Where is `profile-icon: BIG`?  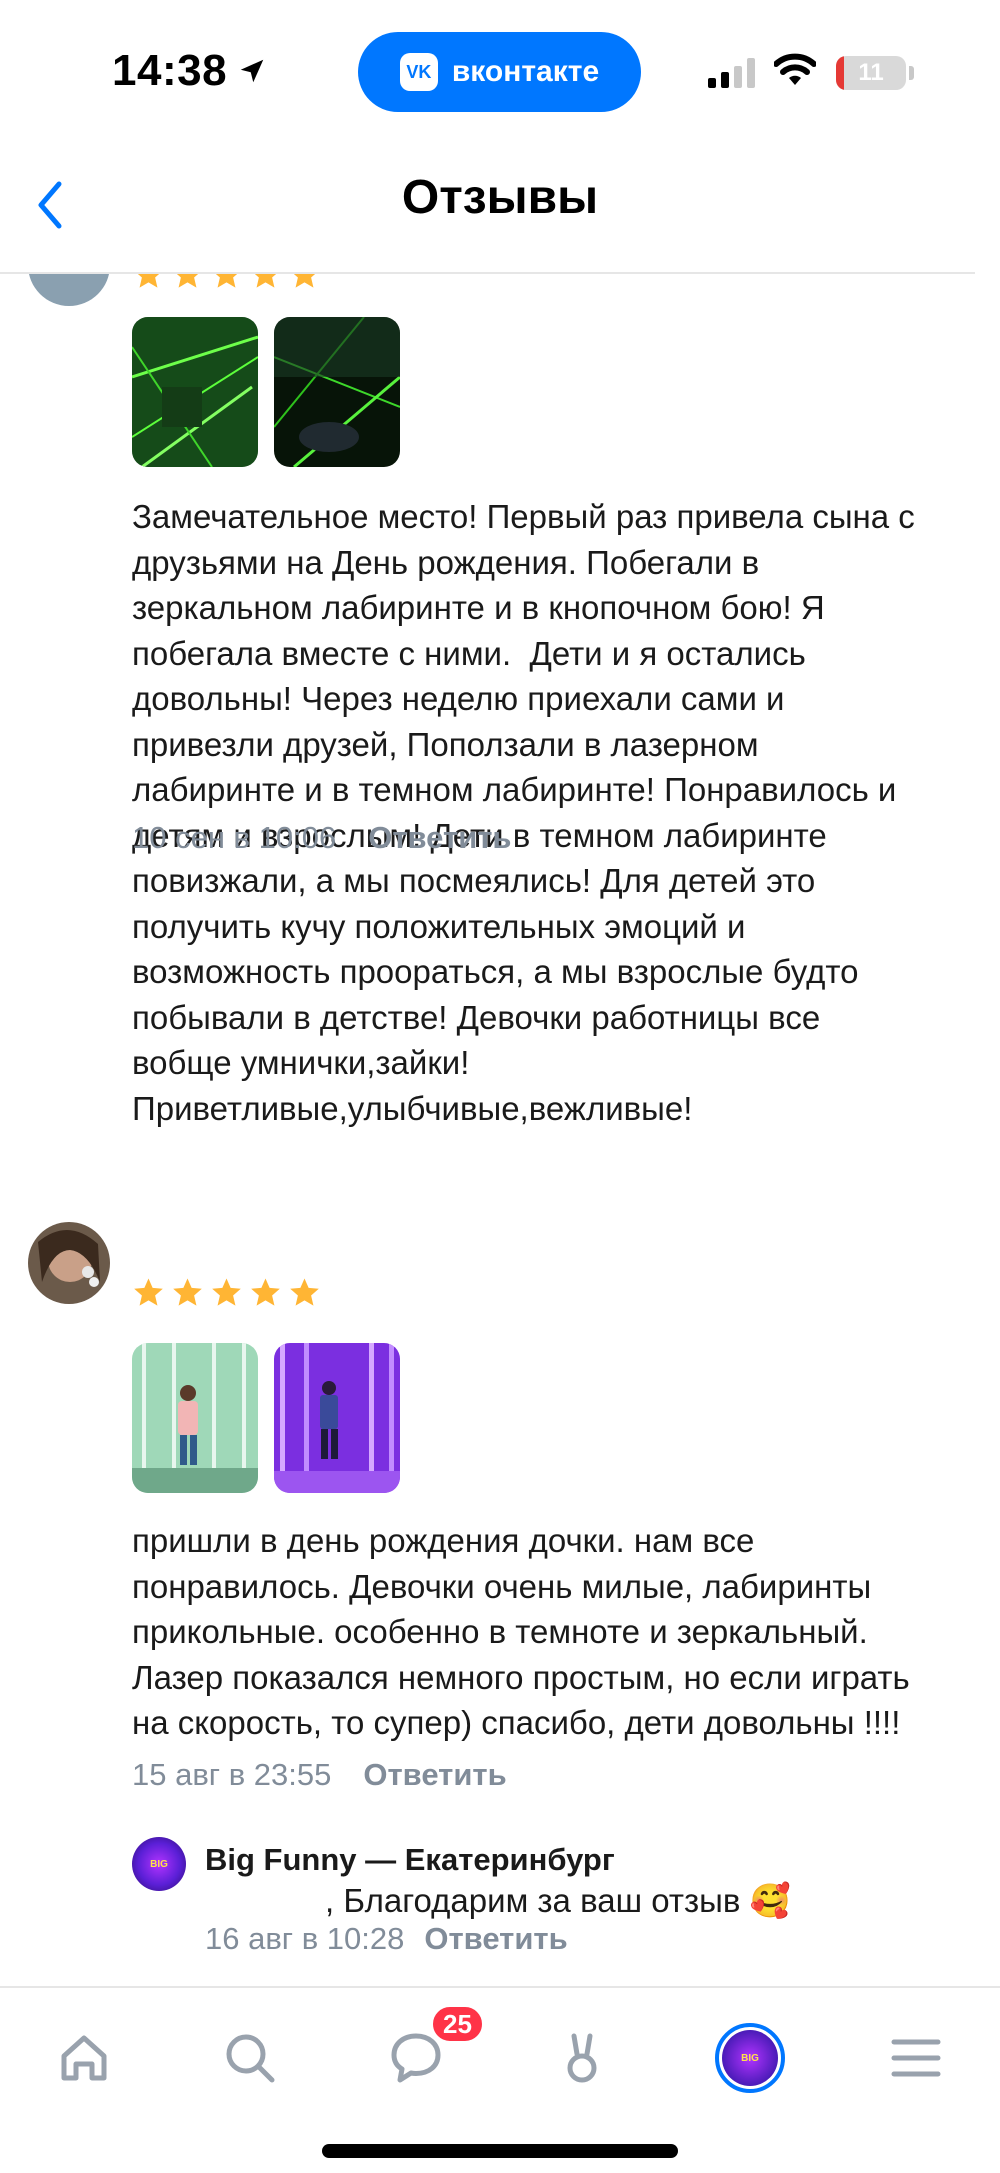
profile-icon: BIG is located at coordinates (750, 2058).